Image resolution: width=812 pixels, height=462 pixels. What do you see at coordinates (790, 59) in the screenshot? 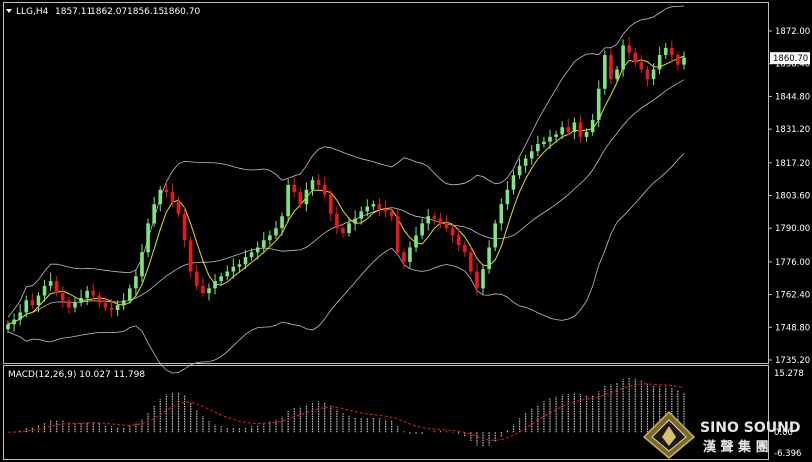
I see `current-price-label: 1860.70` at bounding box center [790, 59].